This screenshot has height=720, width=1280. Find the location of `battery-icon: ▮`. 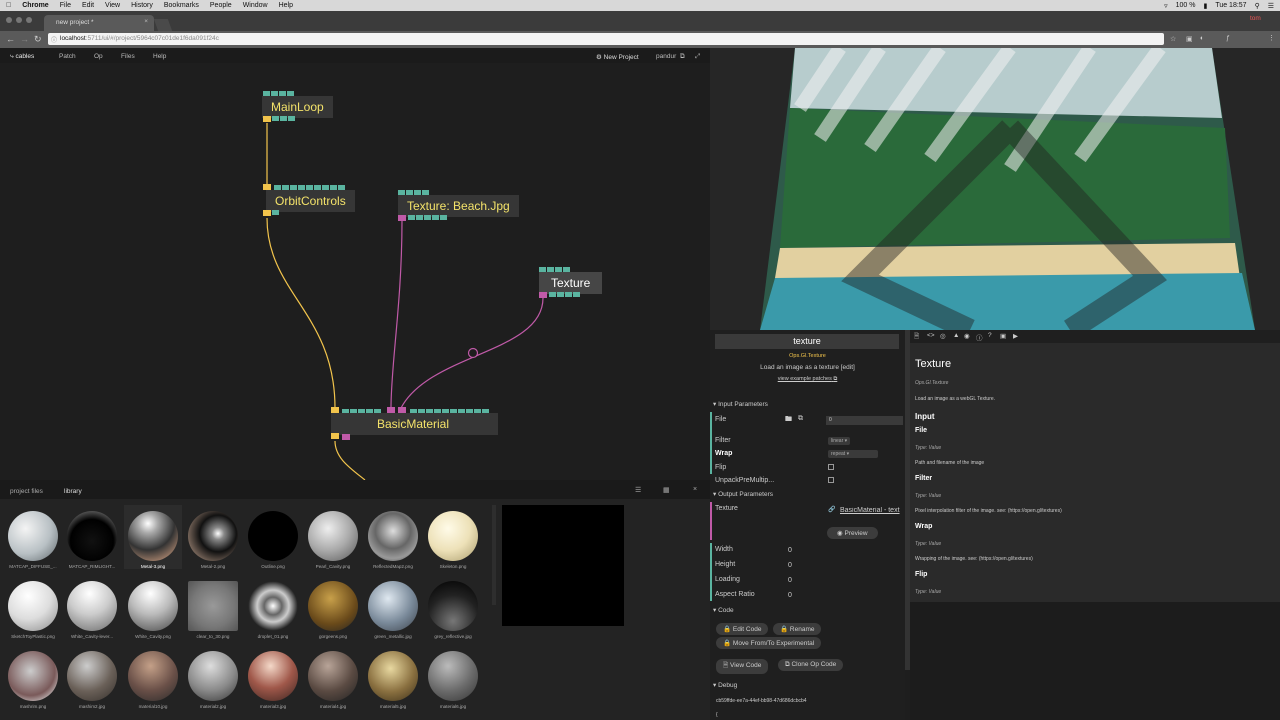

battery-icon: ▮ is located at coordinates (1205, 6).